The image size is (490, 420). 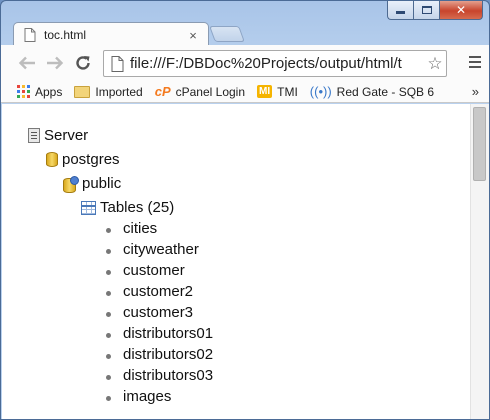 I want to click on tab-close-icon: ×, so click(x=193, y=35).